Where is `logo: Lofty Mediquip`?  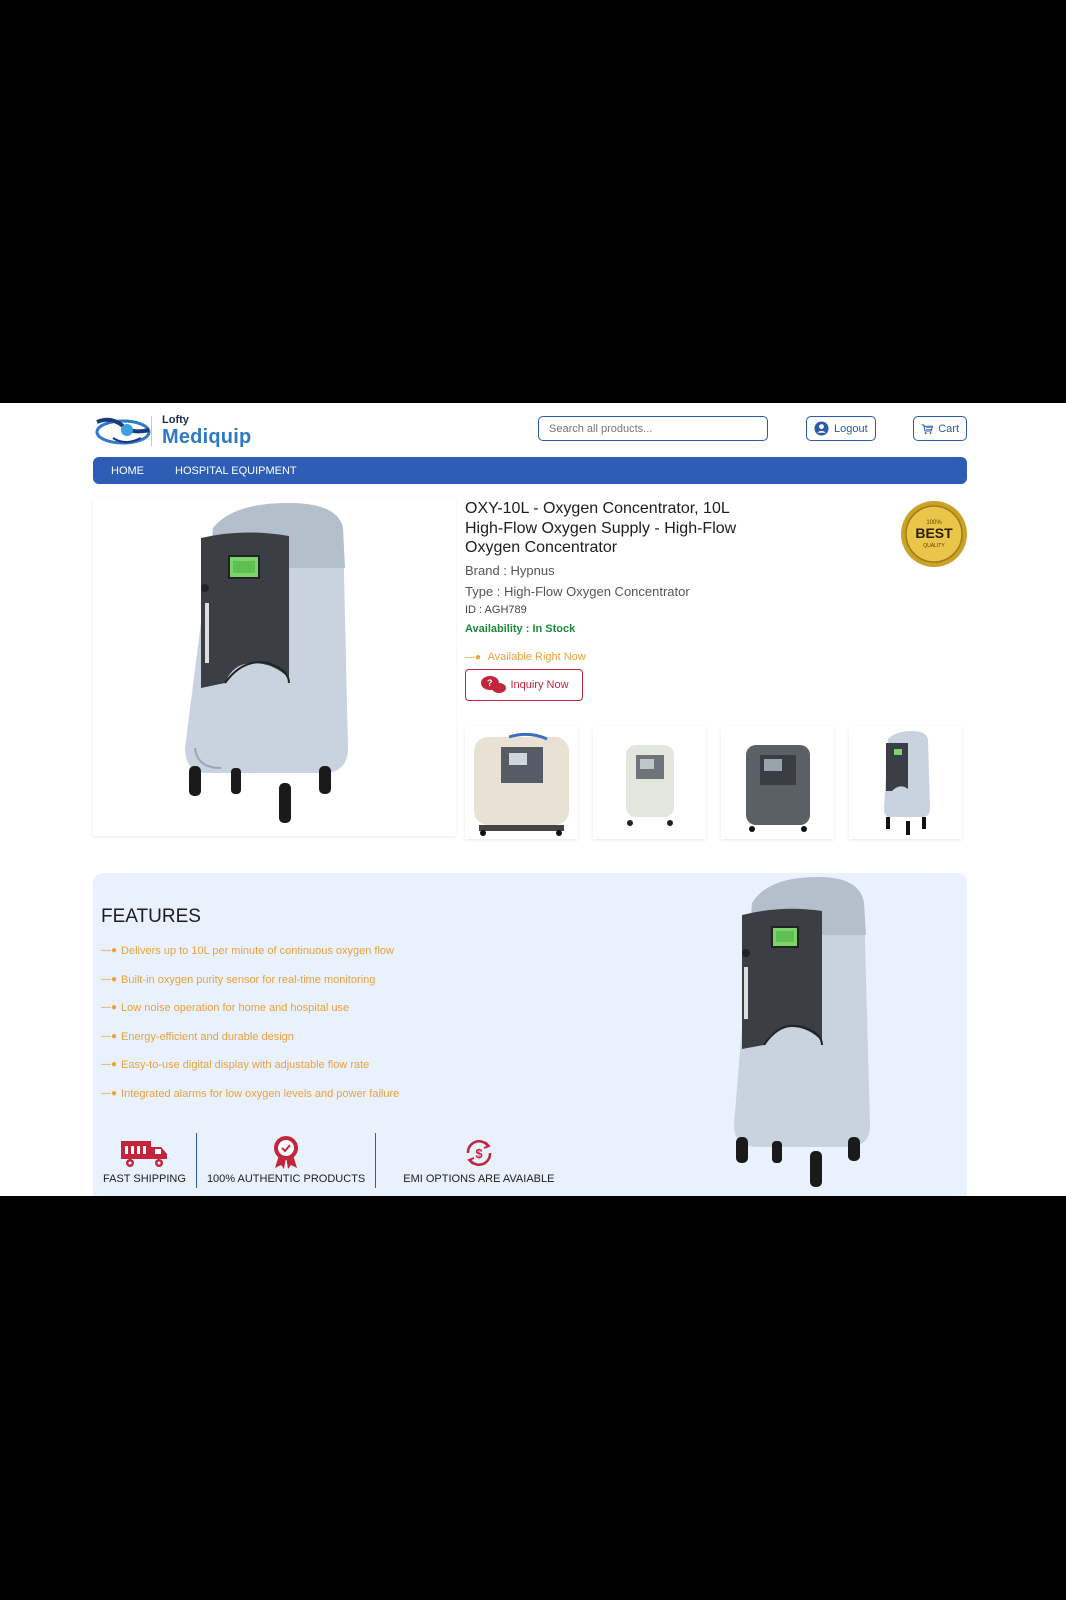
logo: Lofty Mediquip is located at coordinates (173, 430).